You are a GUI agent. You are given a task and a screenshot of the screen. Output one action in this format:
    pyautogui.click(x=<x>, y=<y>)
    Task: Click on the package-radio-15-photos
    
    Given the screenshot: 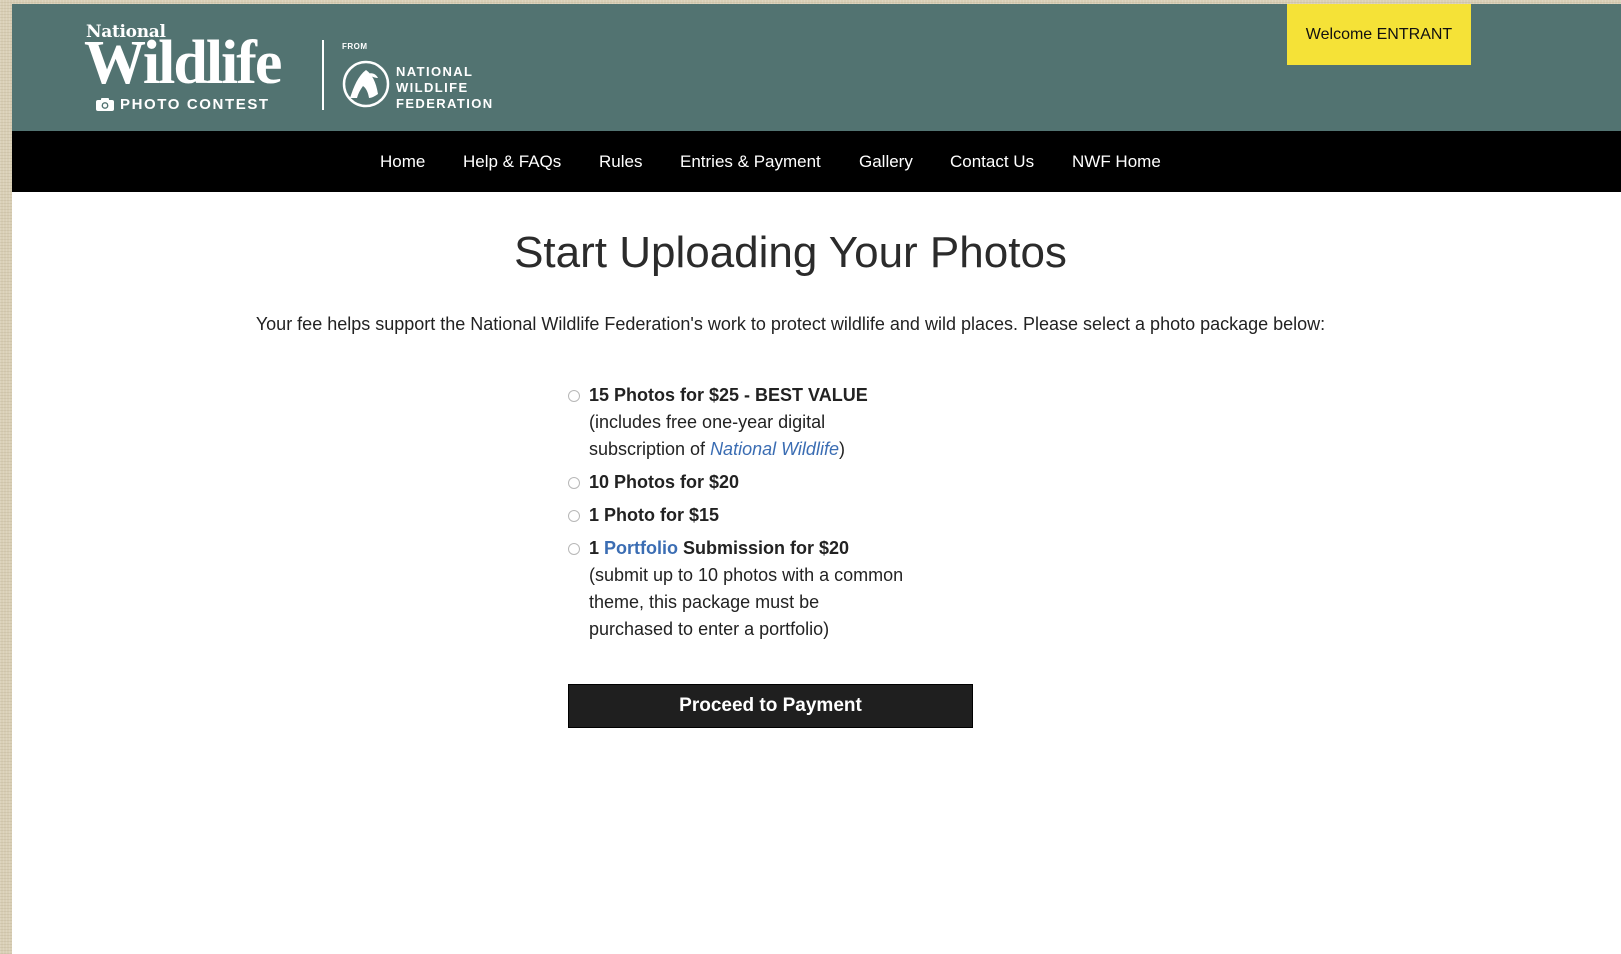 What is the action you would take?
    pyautogui.click(x=574, y=396)
    